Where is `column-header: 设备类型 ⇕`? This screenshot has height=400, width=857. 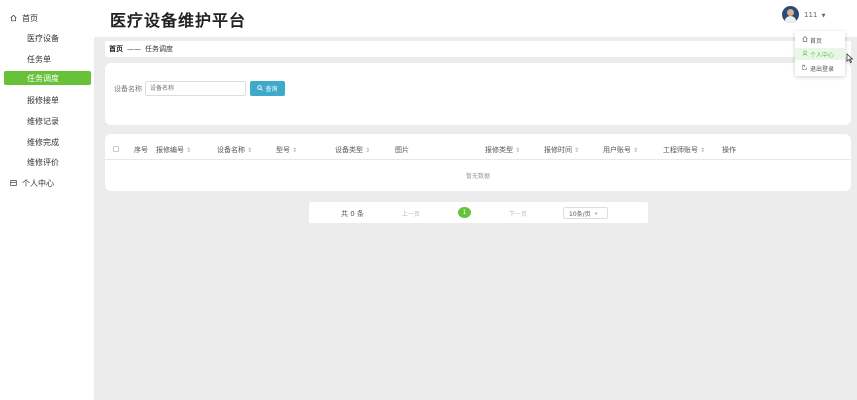 column-header: 设备类型 ⇕ is located at coordinates (352, 150).